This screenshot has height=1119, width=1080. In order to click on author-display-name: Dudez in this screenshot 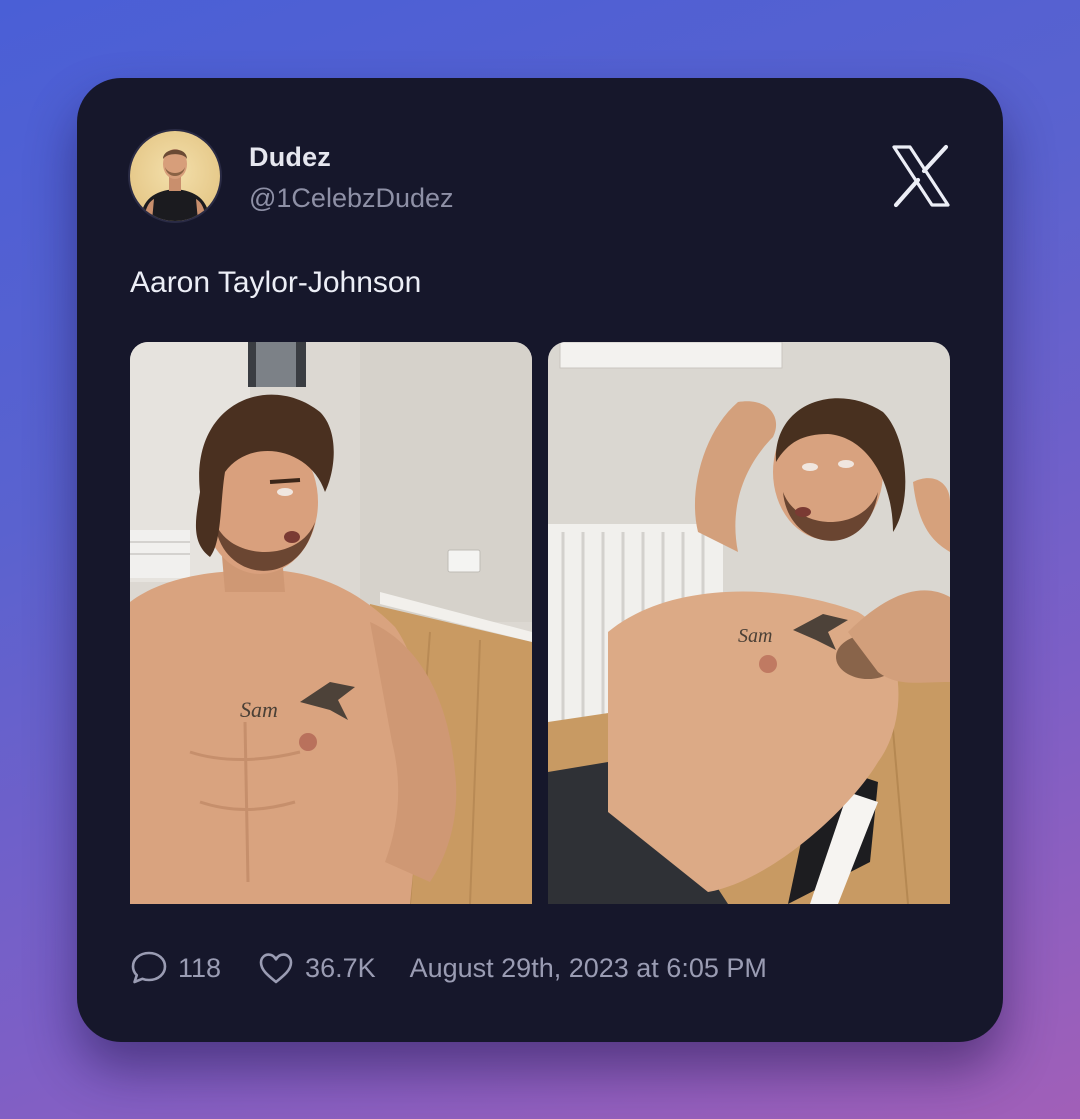, I will do `click(290, 157)`.